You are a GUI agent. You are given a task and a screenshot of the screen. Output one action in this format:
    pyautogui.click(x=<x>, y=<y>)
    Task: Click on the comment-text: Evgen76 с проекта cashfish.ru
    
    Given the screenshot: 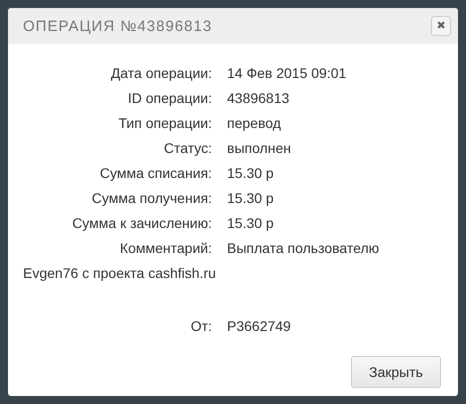 What is the action you would take?
    pyautogui.click(x=119, y=272)
    